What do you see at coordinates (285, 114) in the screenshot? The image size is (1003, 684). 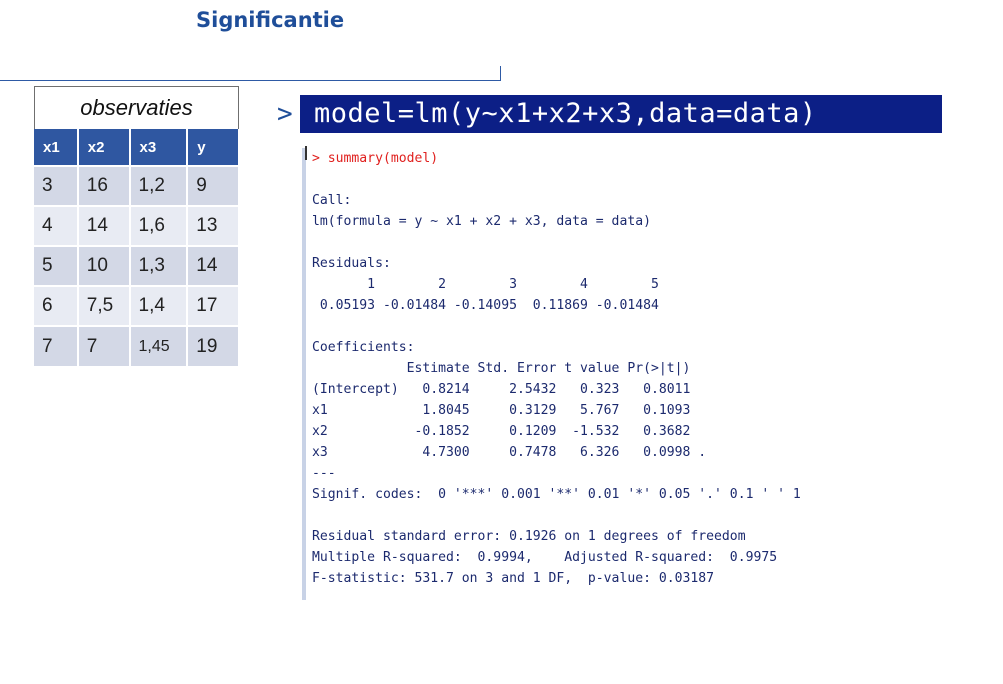 I see `model-prompt-symbol: >` at bounding box center [285, 114].